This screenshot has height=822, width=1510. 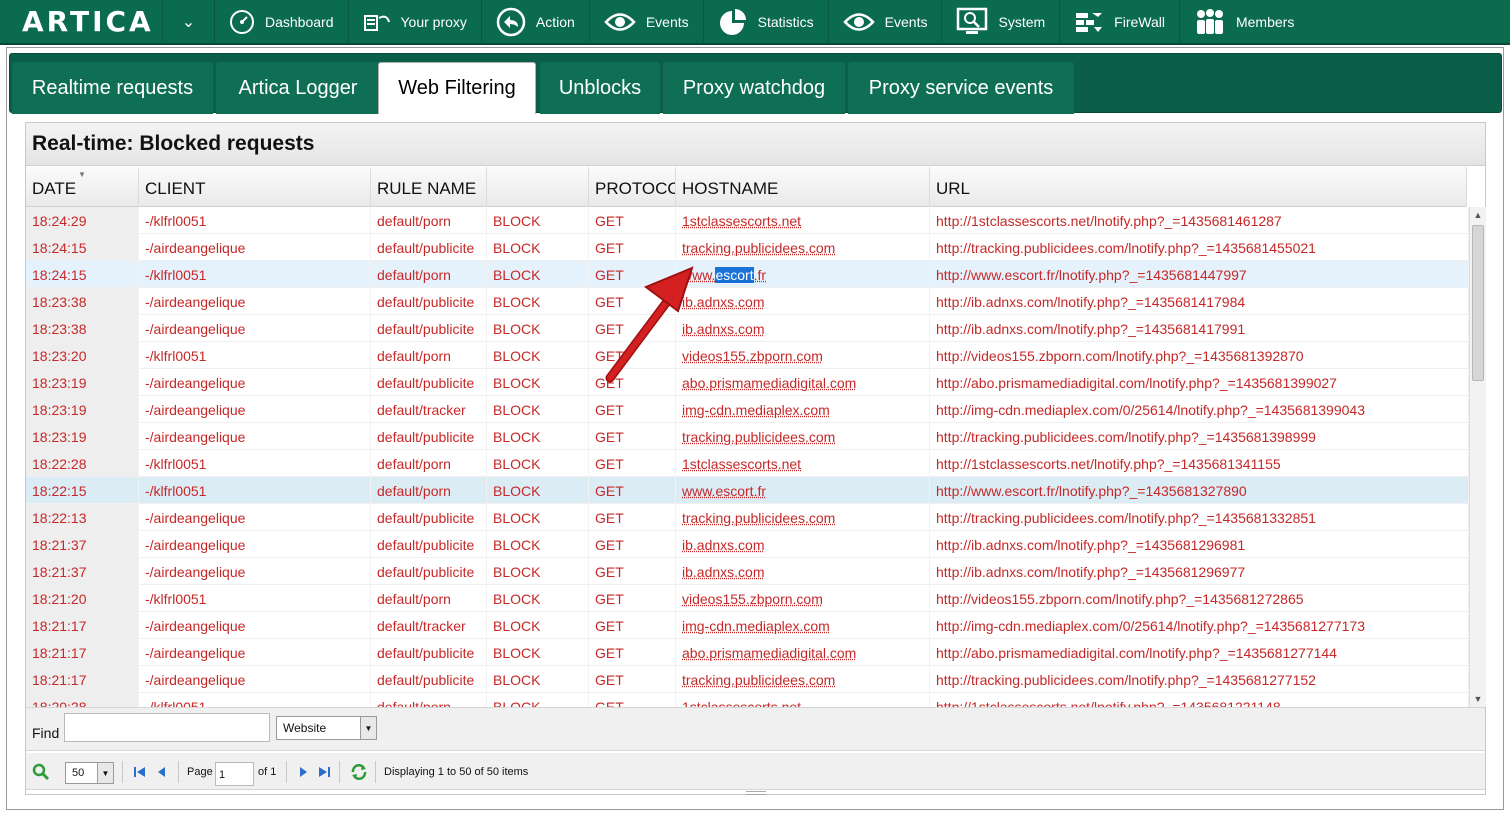 What do you see at coordinates (1478, 699) in the screenshot?
I see `scroll-down-icon: ▼` at bounding box center [1478, 699].